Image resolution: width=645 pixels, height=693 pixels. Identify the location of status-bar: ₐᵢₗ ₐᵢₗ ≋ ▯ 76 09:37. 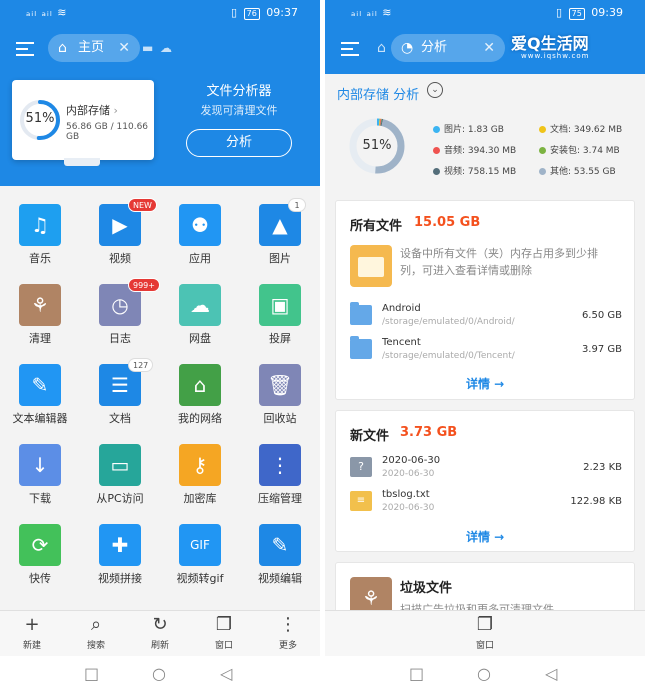
(160, 13).